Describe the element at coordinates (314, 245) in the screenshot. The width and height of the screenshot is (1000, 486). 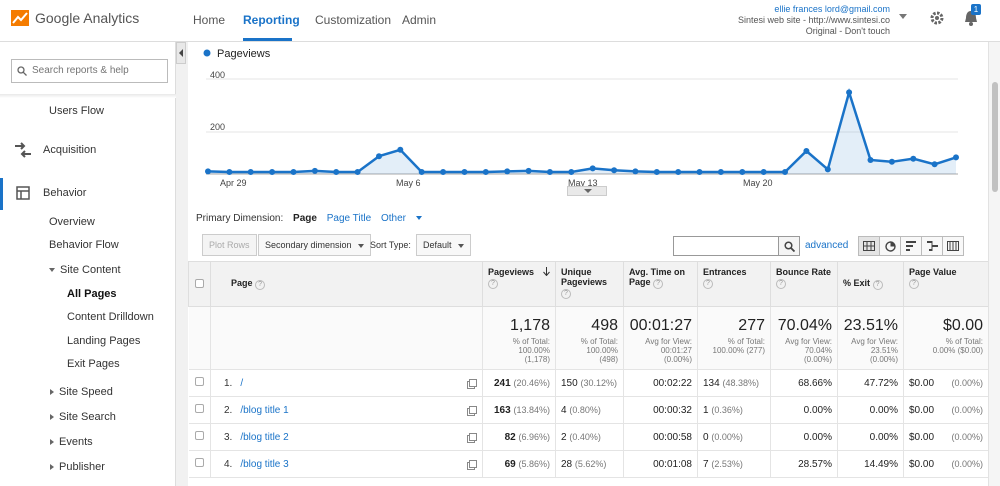
I see `secondary-dimension-dropdown: Secondary dimension` at that location.